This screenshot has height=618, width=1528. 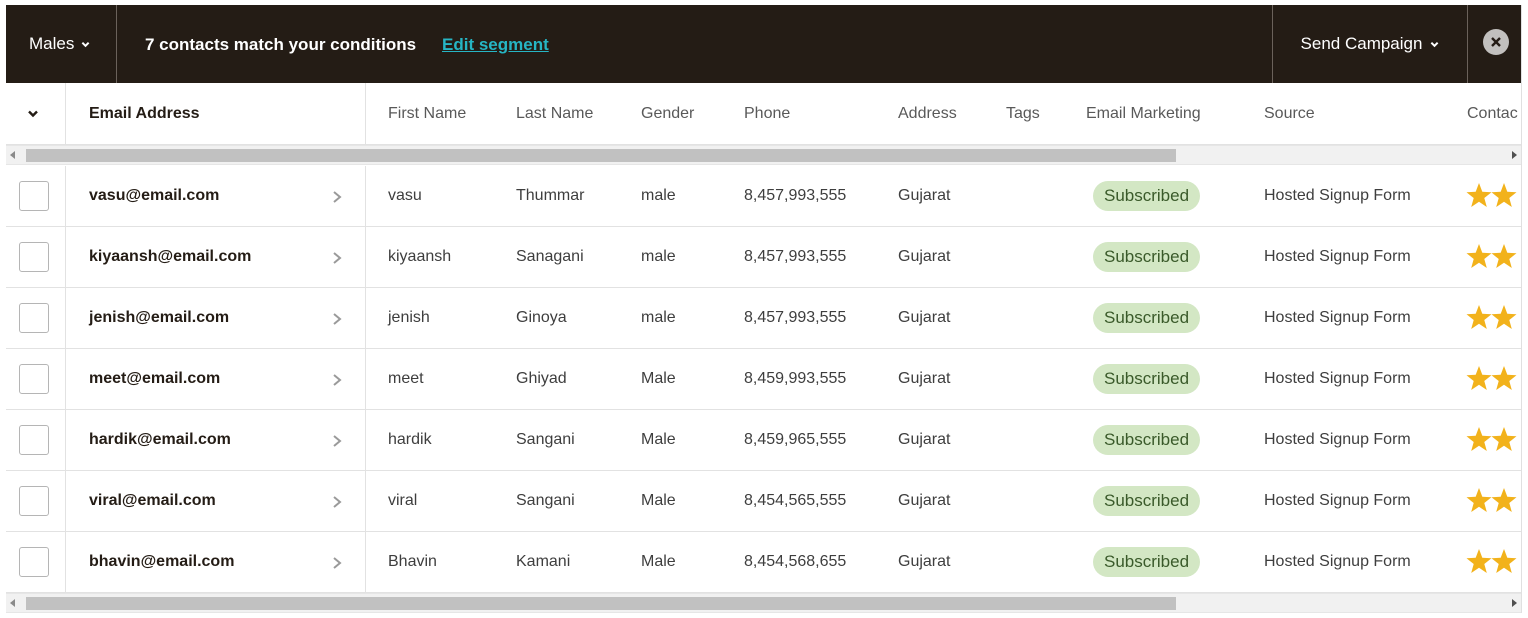 What do you see at coordinates (1496, 42) in the screenshot?
I see `close-segment-button` at bounding box center [1496, 42].